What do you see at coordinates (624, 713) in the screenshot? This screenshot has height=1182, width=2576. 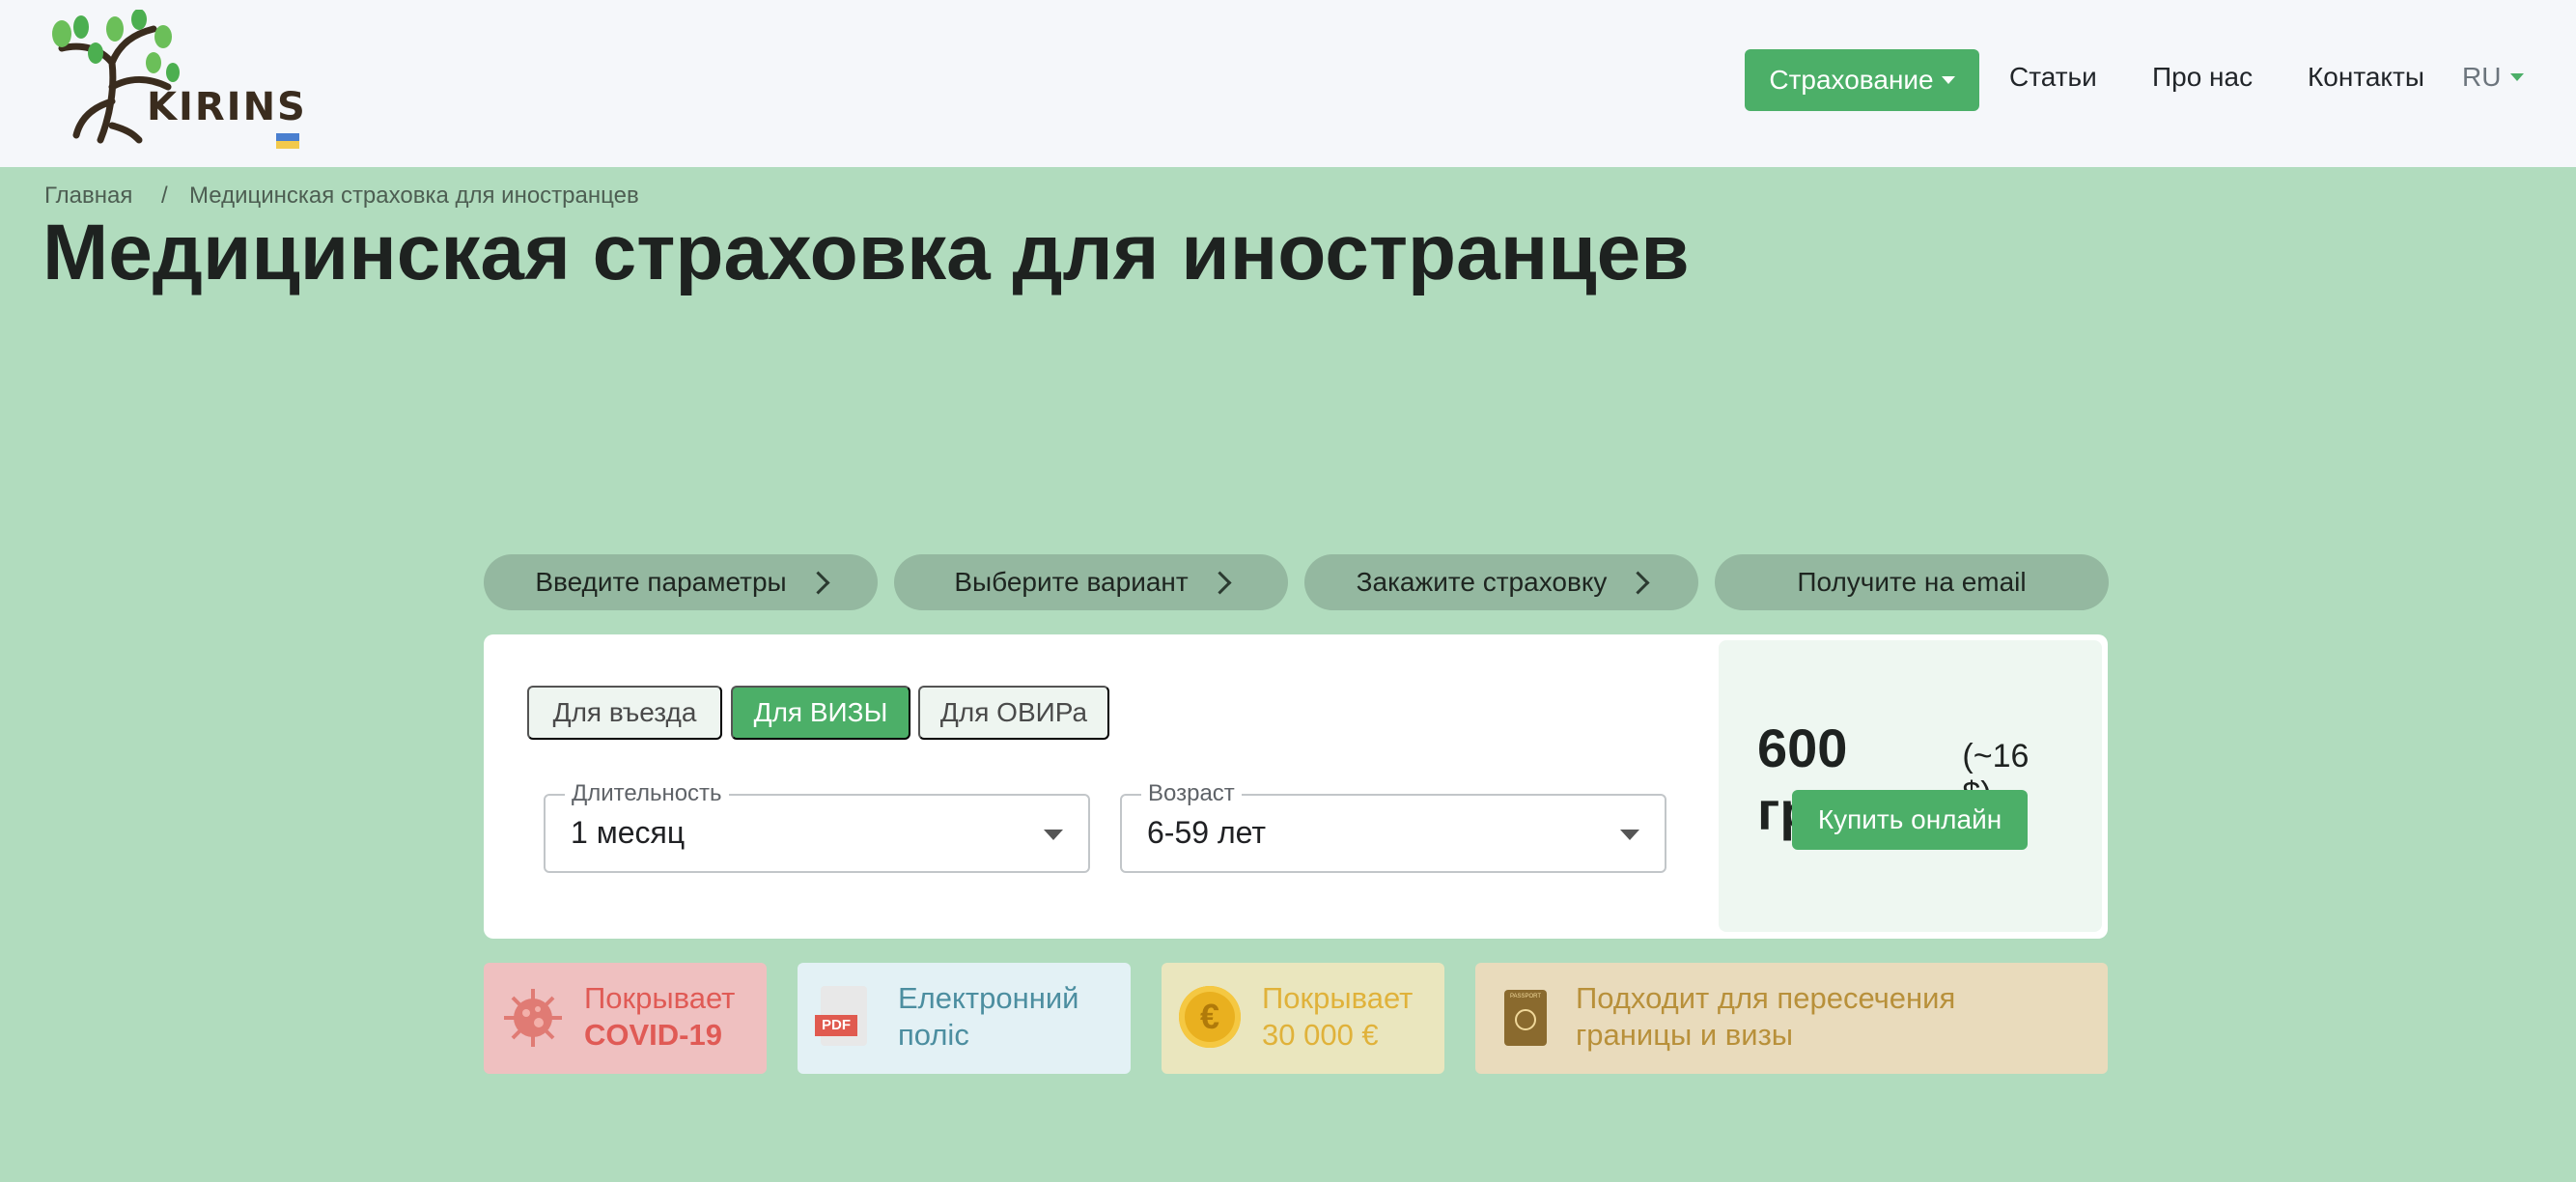 I see `tab-entry: Для въезда` at bounding box center [624, 713].